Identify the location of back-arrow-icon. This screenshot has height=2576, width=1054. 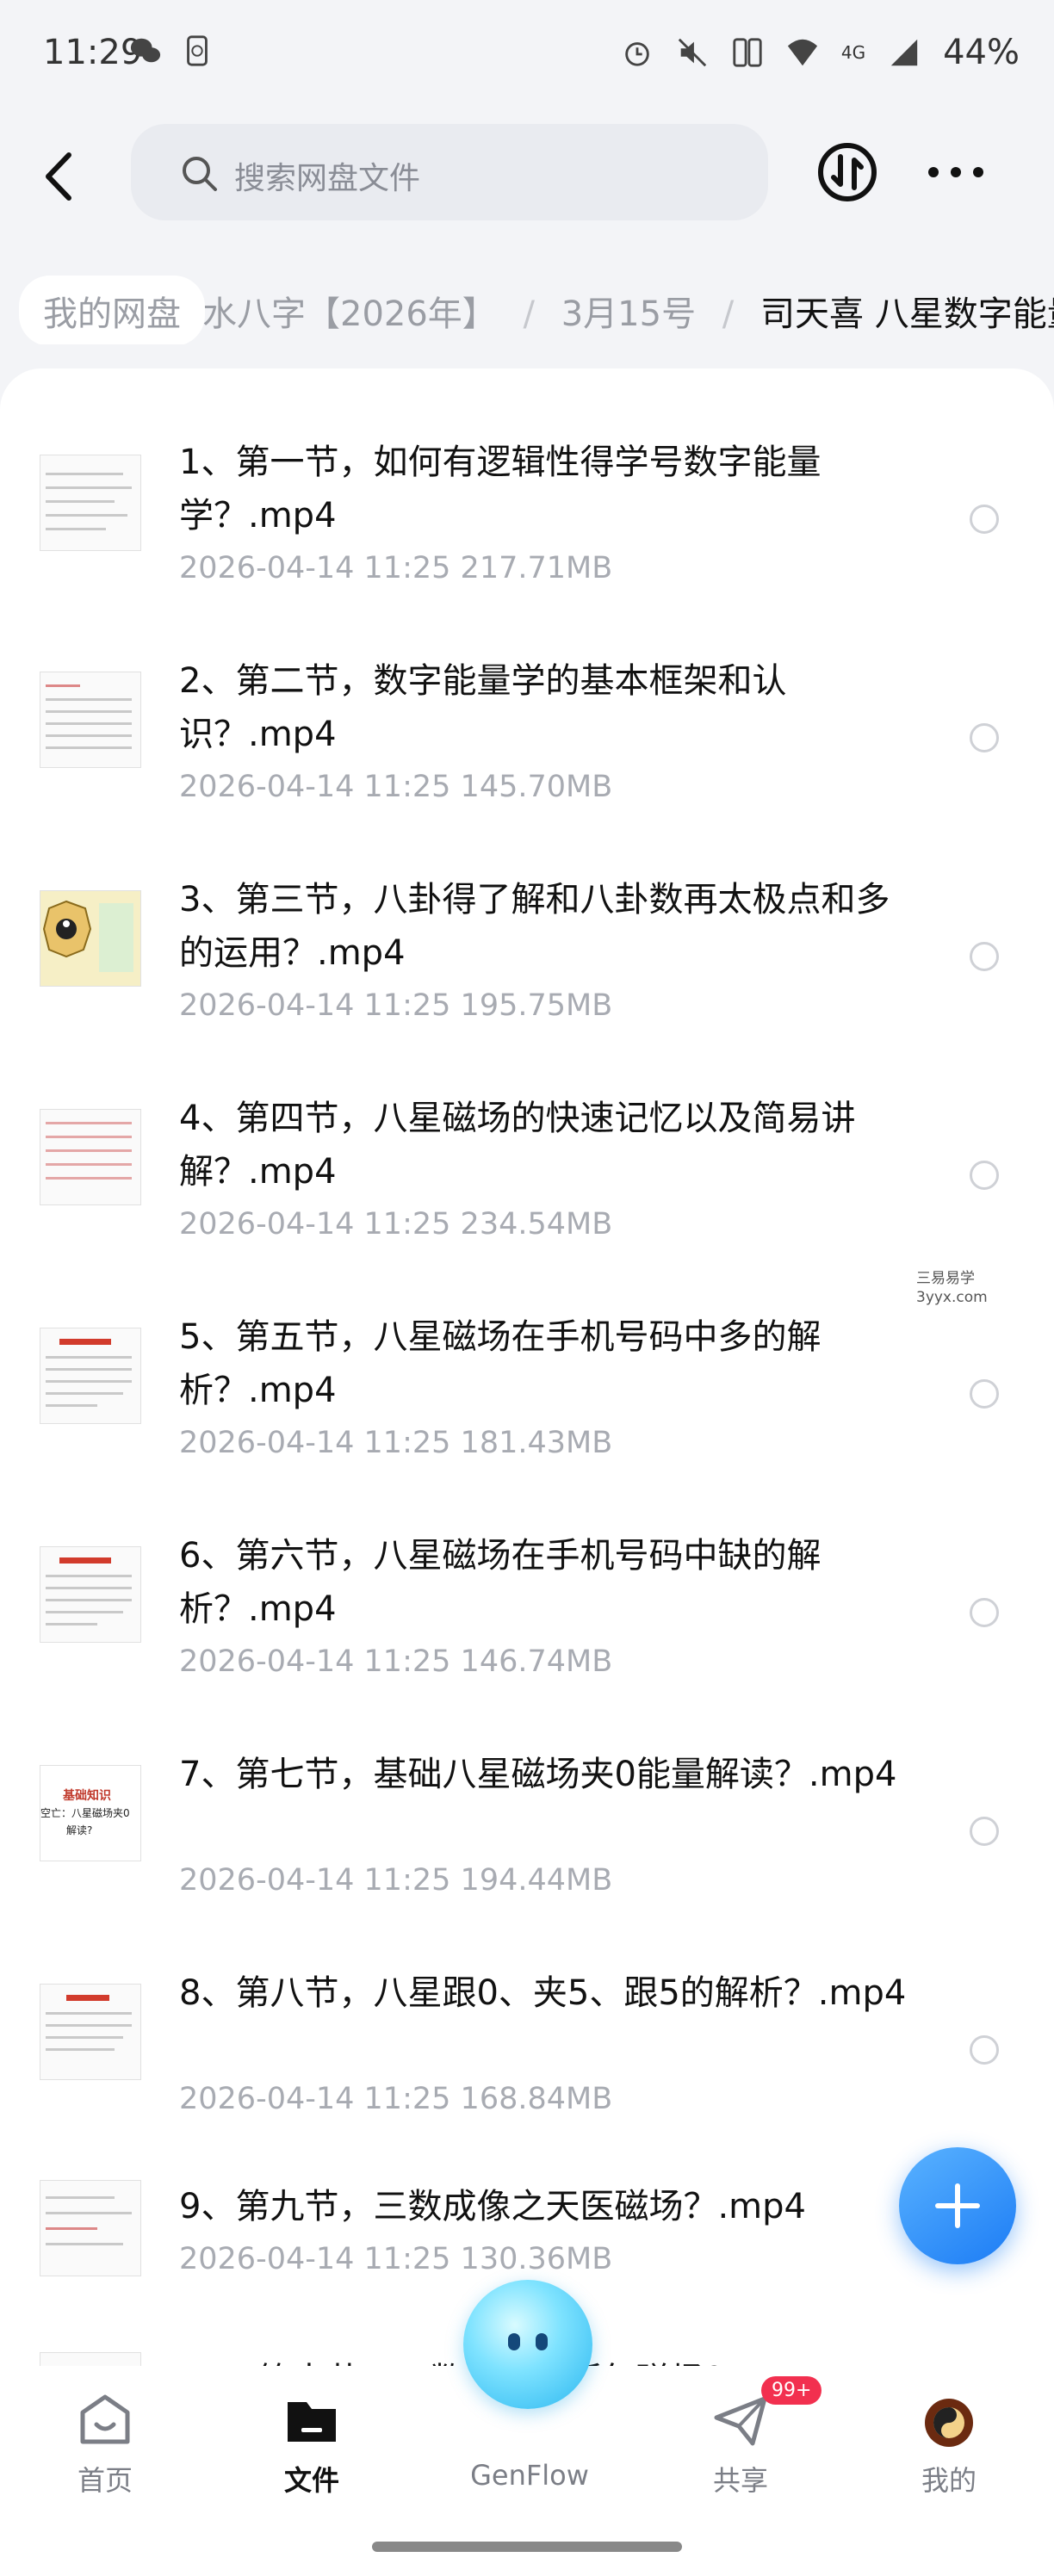
(60, 176).